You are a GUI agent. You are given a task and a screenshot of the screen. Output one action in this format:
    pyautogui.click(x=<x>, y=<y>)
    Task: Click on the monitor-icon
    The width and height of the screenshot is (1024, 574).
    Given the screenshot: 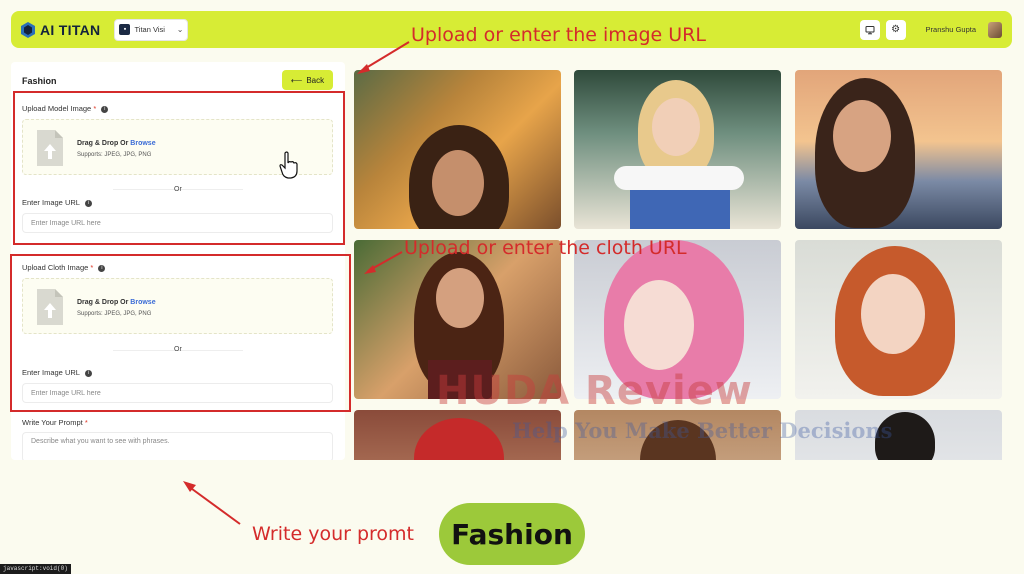 What is the action you would take?
    pyautogui.click(x=870, y=29)
    